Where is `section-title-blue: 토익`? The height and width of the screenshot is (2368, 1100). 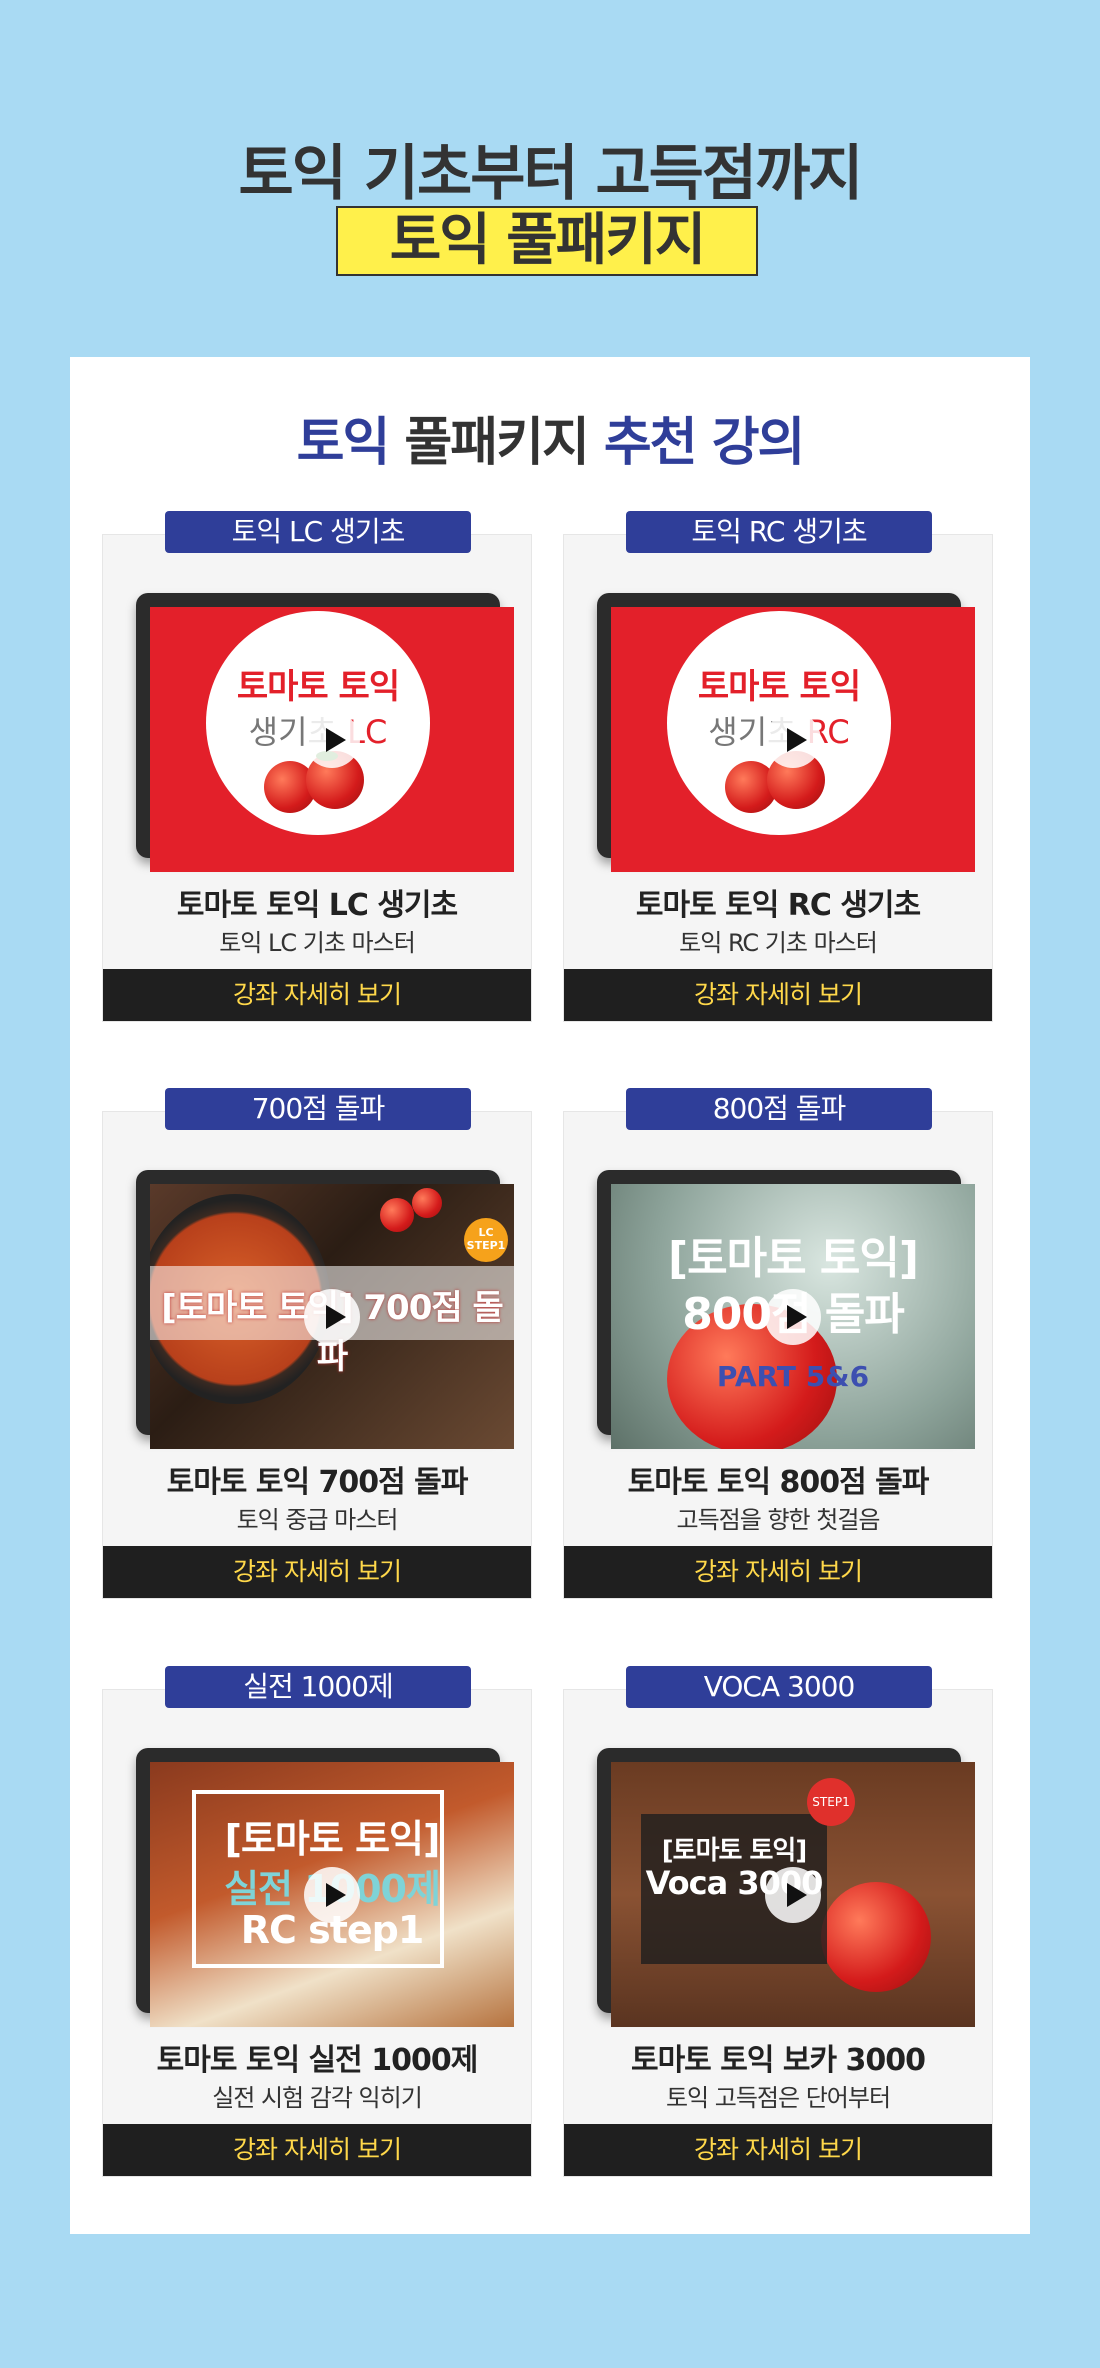
section-title-blue: 토익 is located at coordinates (343, 443).